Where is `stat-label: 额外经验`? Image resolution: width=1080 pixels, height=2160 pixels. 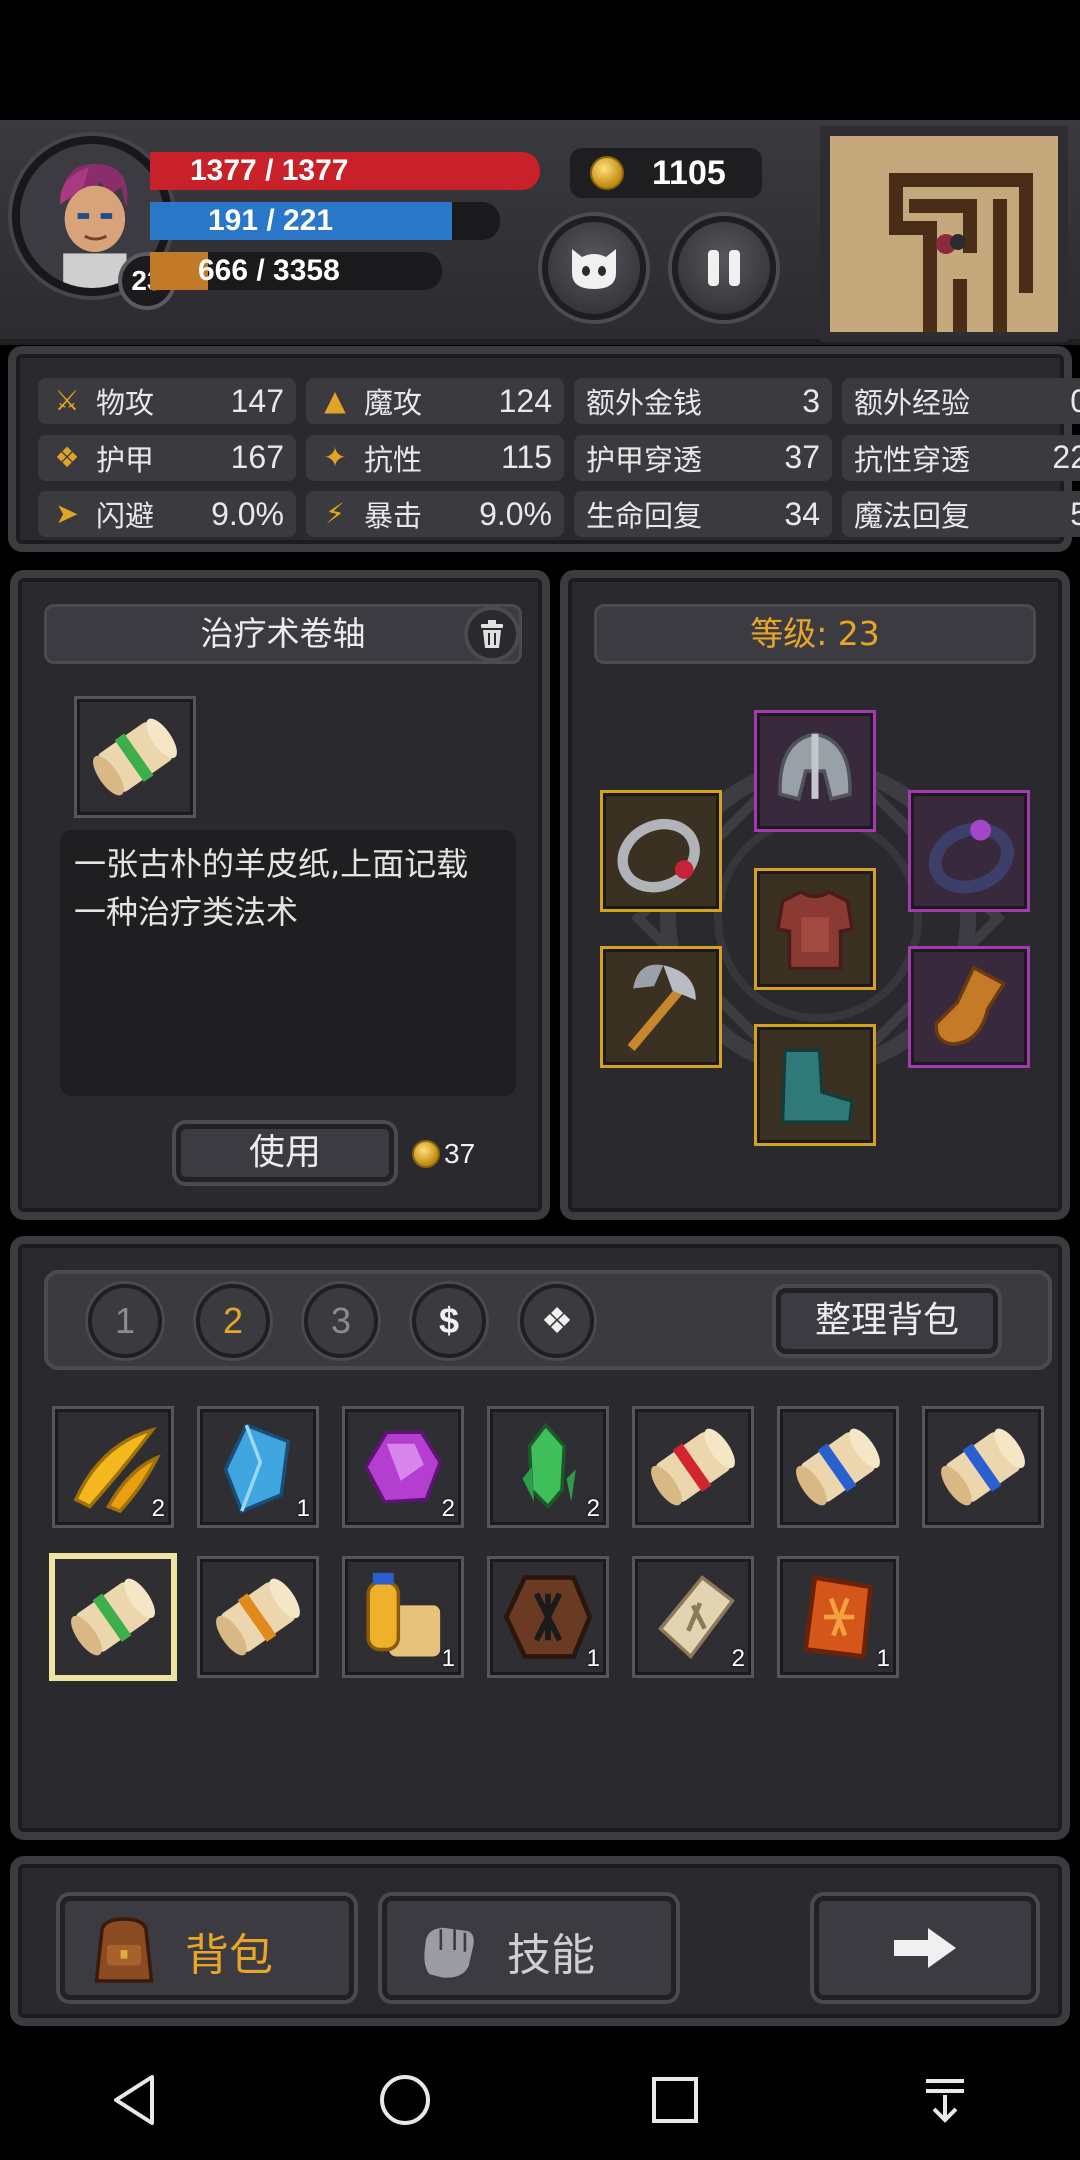 stat-label: 额外经验 is located at coordinates (912, 403).